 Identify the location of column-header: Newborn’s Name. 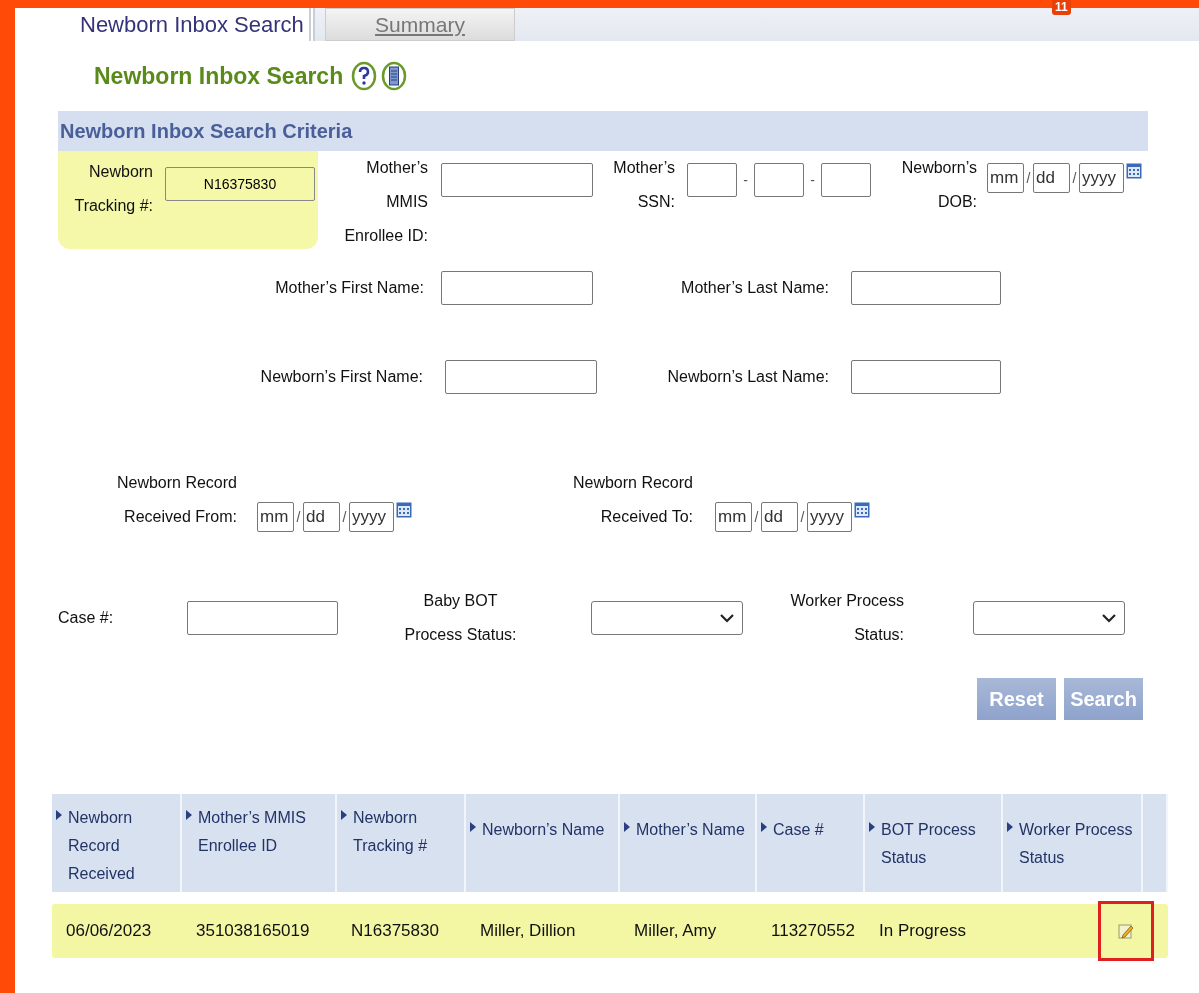
(543, 843).